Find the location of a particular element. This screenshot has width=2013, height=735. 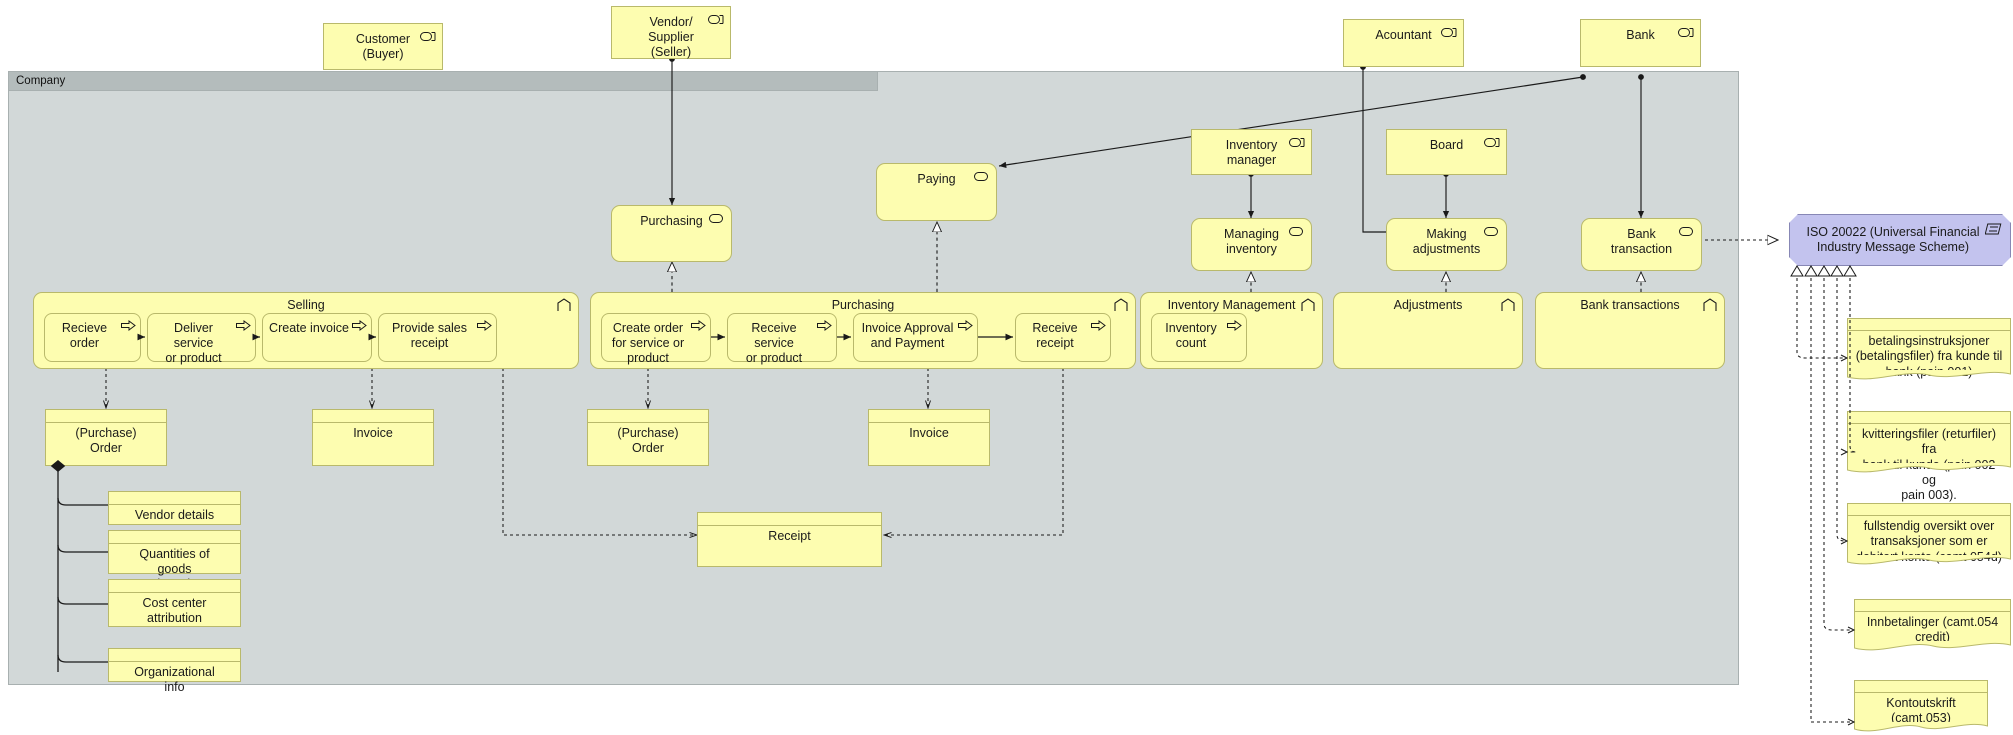

object-buy-invoice-label: Invoice is located at coordinates (929, 433).